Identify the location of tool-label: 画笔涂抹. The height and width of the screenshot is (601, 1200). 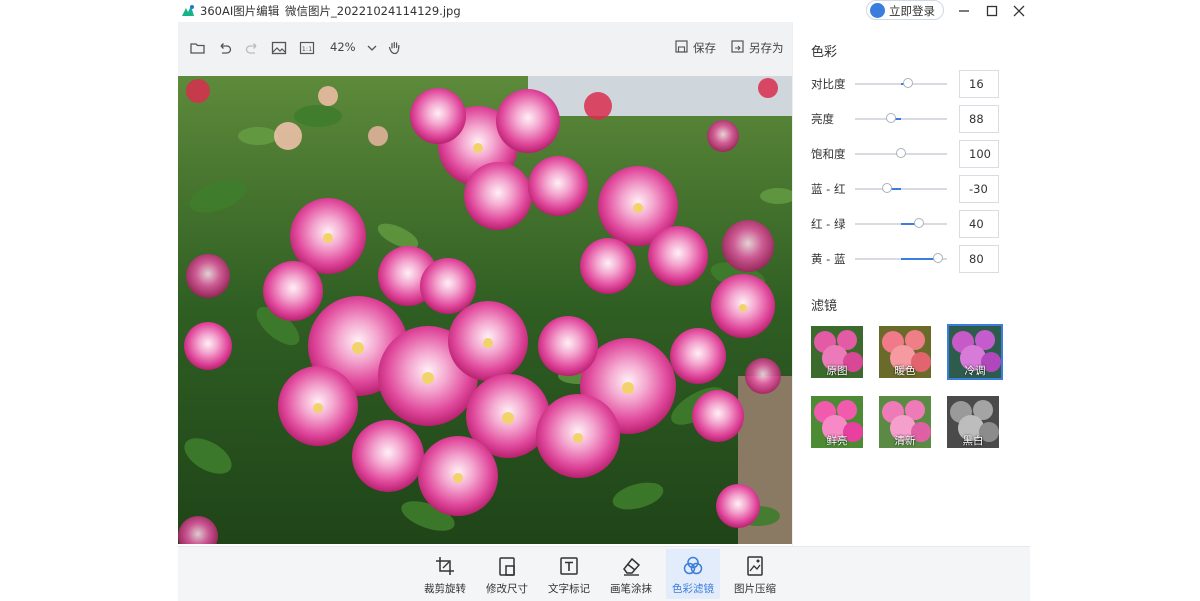
(631, 589).